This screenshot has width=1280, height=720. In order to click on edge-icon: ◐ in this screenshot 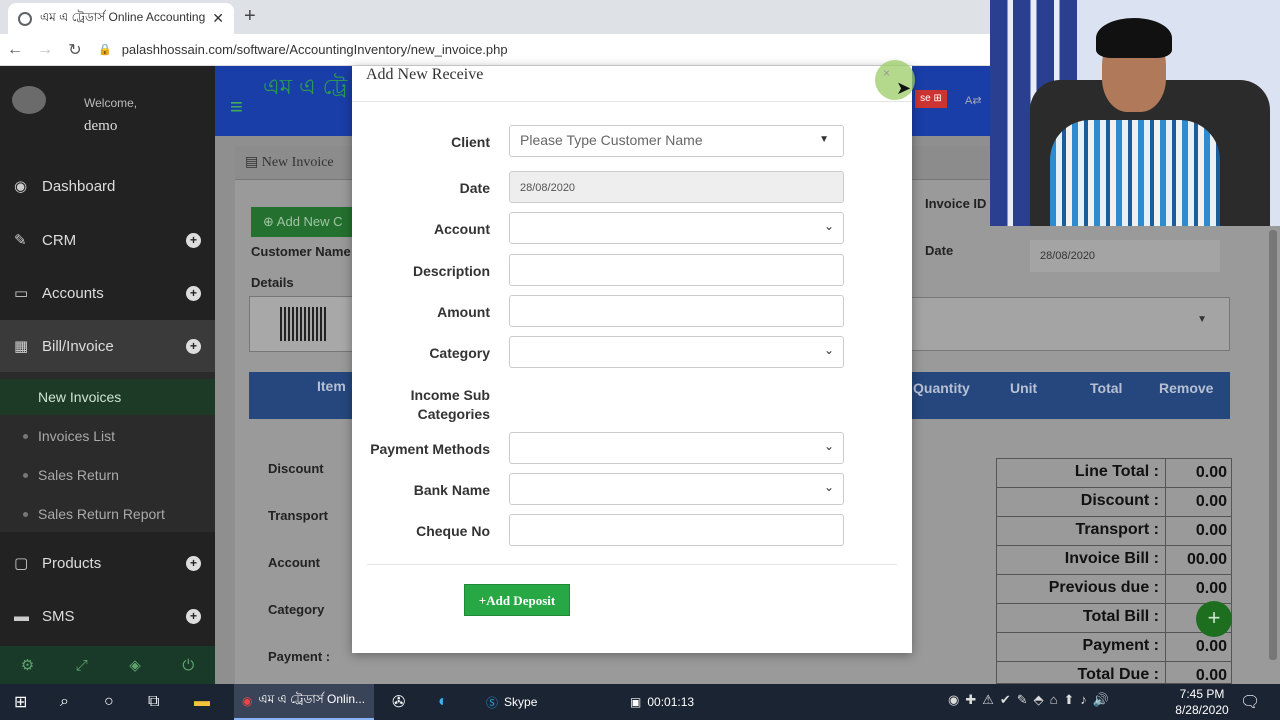, I will do `click(443, 702)`.